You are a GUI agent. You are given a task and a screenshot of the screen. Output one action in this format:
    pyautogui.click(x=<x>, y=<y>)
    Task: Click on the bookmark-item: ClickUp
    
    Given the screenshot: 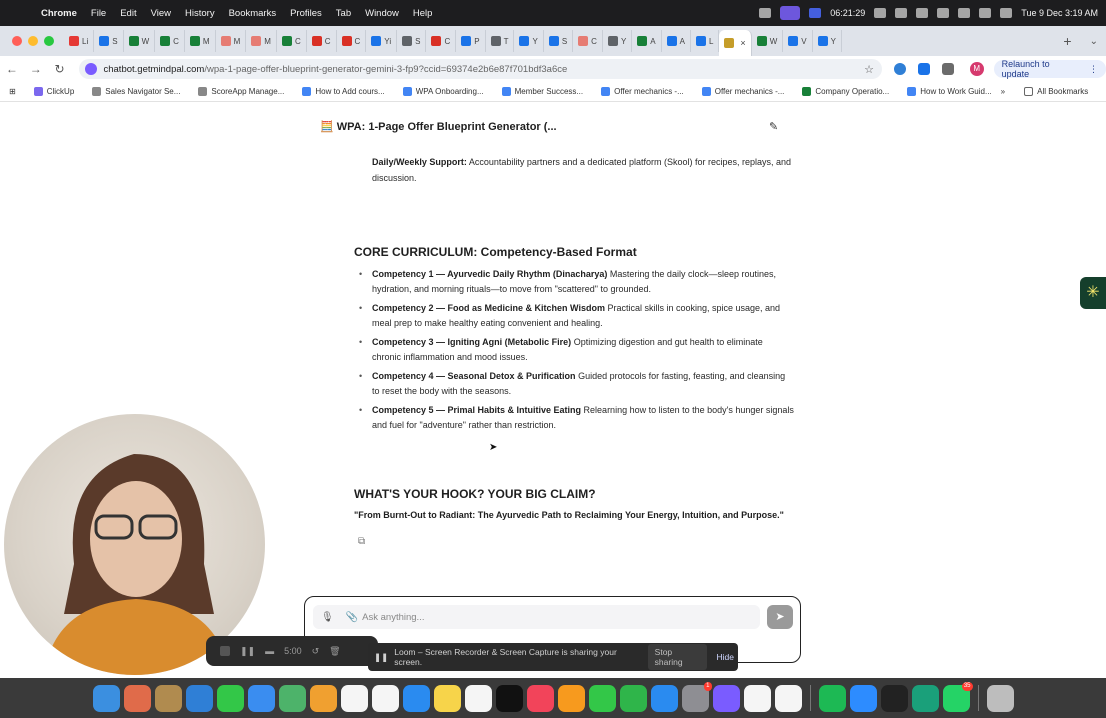 What is the action you would take?
    pyautogui.click(x=54, y=91)
    